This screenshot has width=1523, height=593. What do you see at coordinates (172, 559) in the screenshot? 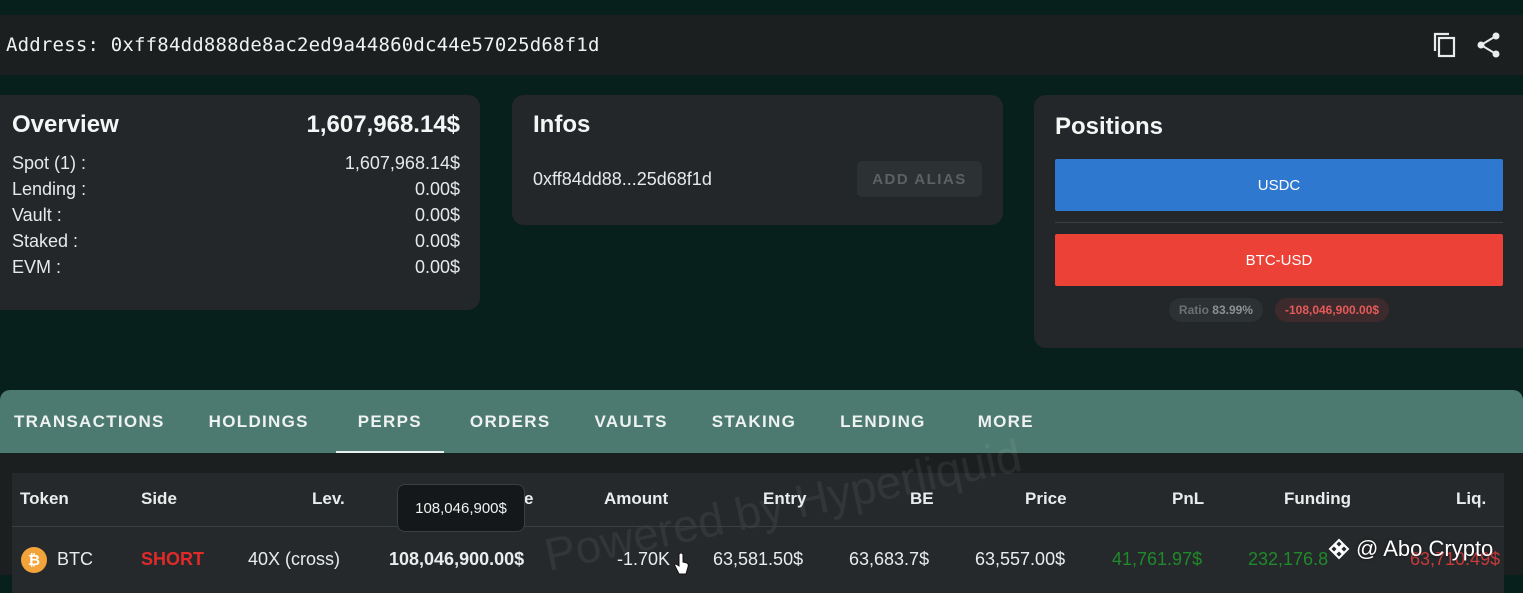
I see `cell-side: SHORT` at bounding box center [172, 559].